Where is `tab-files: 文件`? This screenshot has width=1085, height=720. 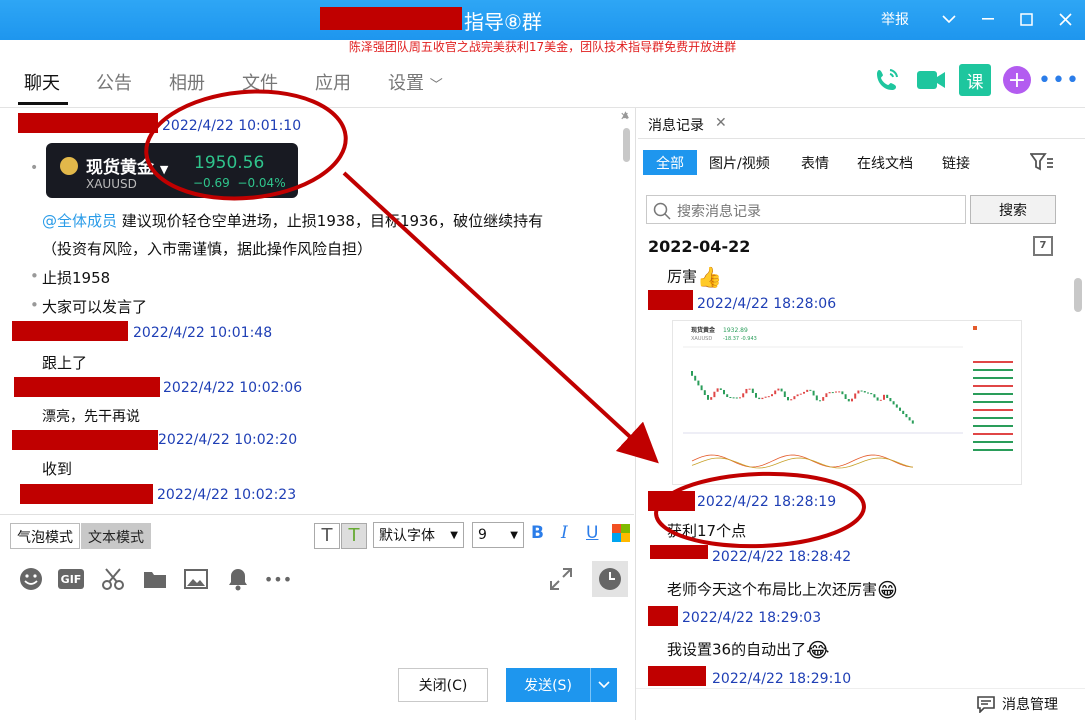
tab-files: 文件 is located at coordinates (260, 82).